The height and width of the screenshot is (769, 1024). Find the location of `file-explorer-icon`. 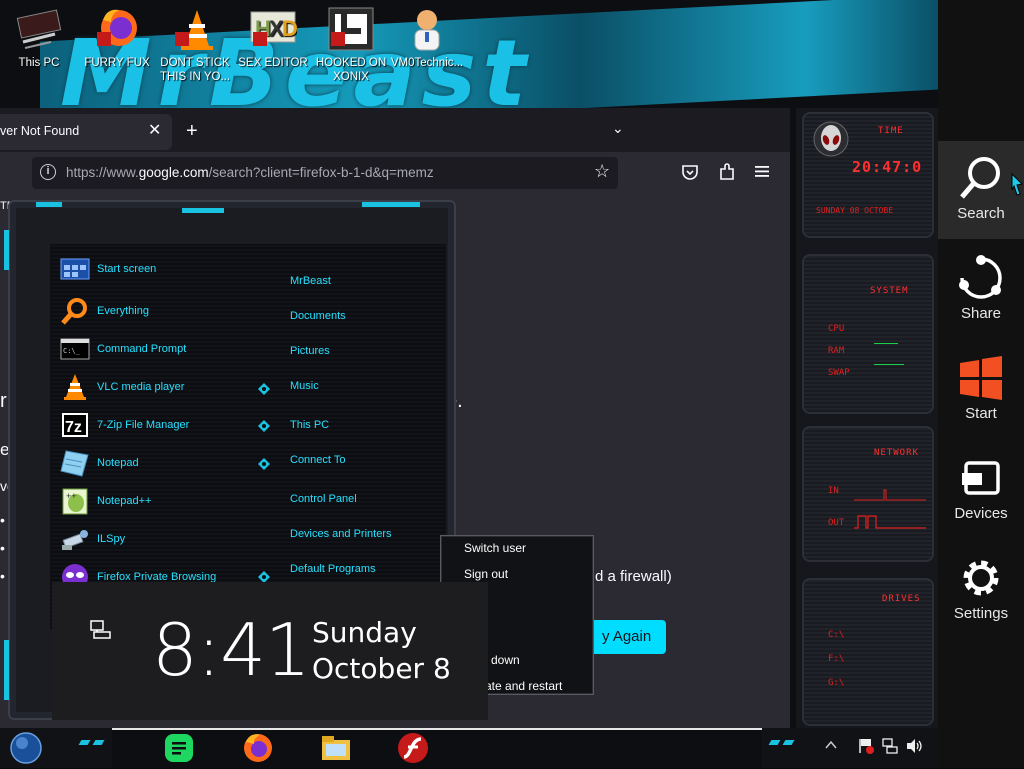

file-explorer-icon is located at coordinates (336, 748).